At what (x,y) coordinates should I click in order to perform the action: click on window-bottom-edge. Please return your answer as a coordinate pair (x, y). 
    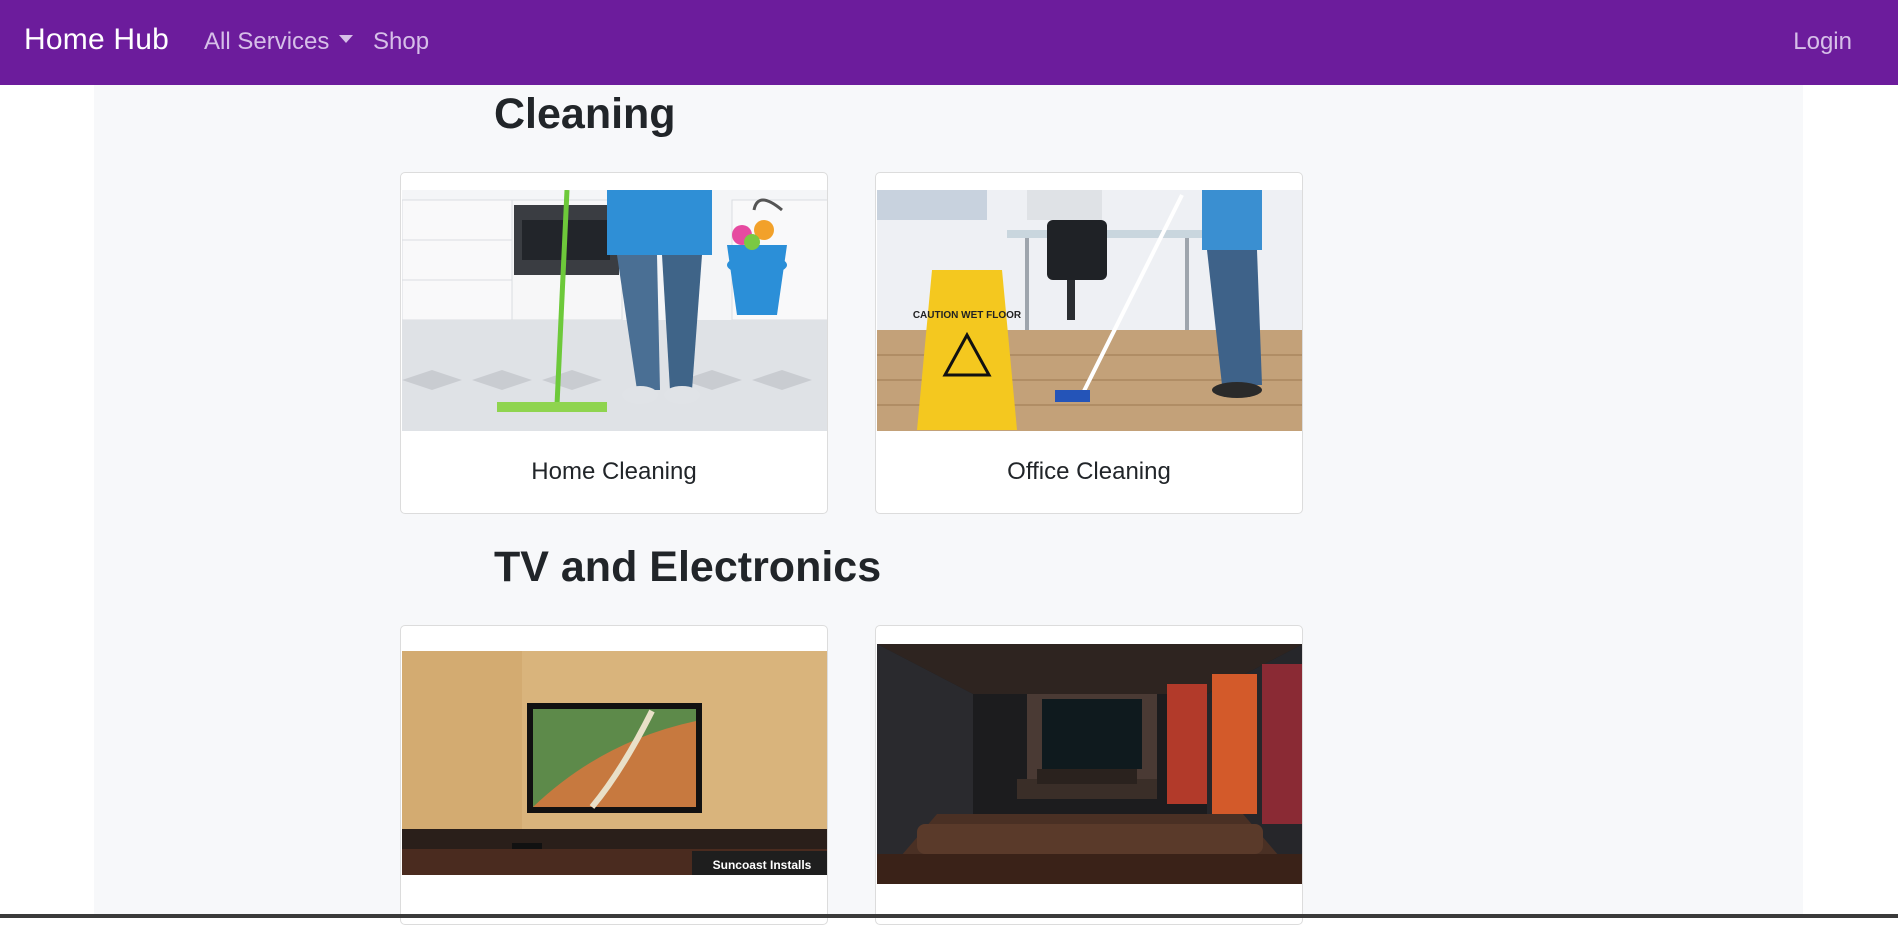
    Looking at the image, I should click on (949, 916).